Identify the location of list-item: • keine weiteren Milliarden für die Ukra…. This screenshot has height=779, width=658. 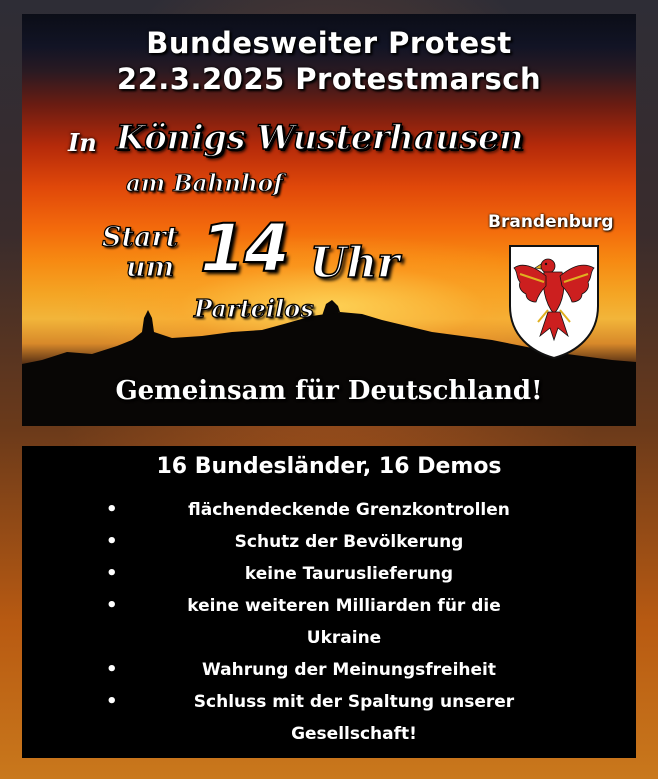
(329, 622).